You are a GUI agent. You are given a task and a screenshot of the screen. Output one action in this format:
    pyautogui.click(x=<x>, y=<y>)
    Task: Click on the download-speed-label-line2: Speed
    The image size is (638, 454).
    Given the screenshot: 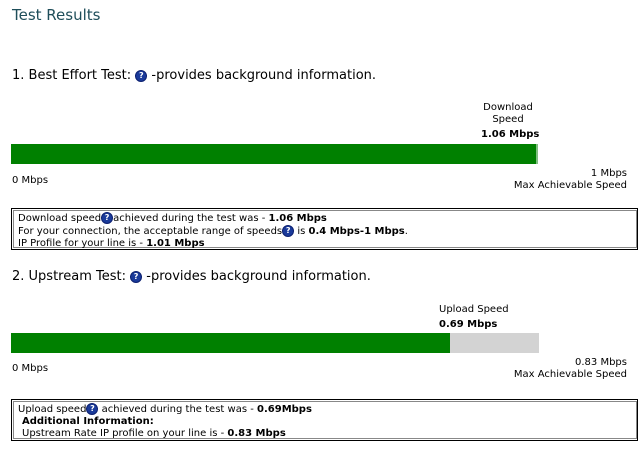 What is the action you would take?
    pyautogui.click(x=508, y=119)
    